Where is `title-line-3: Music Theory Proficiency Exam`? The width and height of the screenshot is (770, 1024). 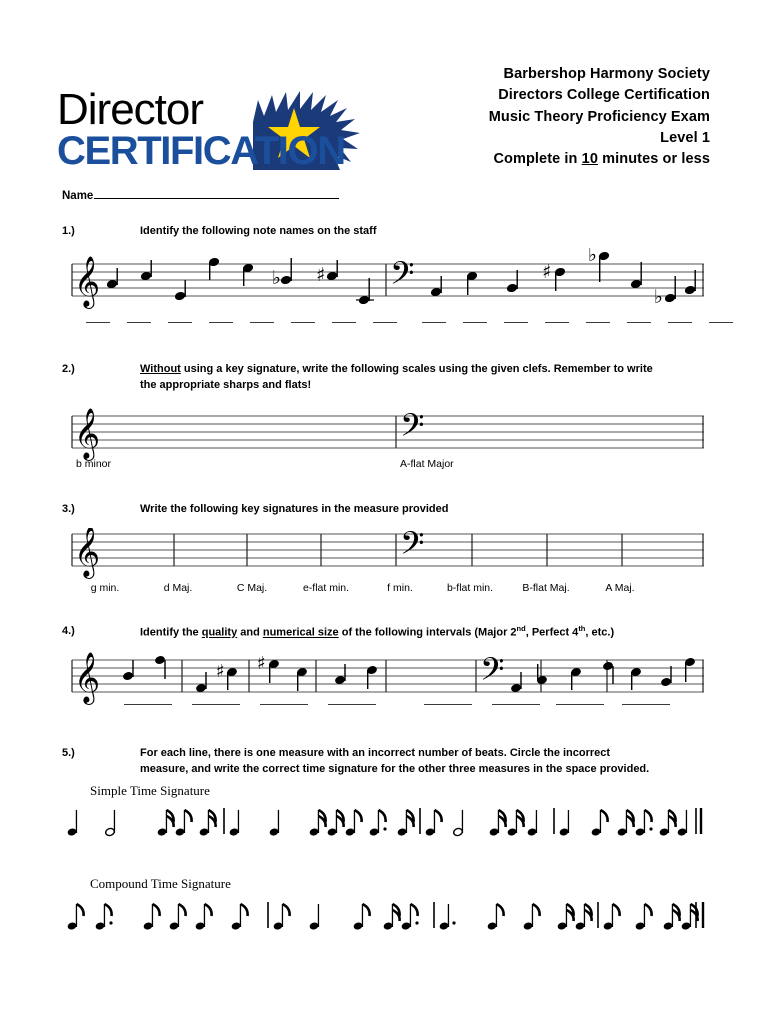
title-line-3: Music Theory Proficiency Exam is located at coordinates (599, 116).